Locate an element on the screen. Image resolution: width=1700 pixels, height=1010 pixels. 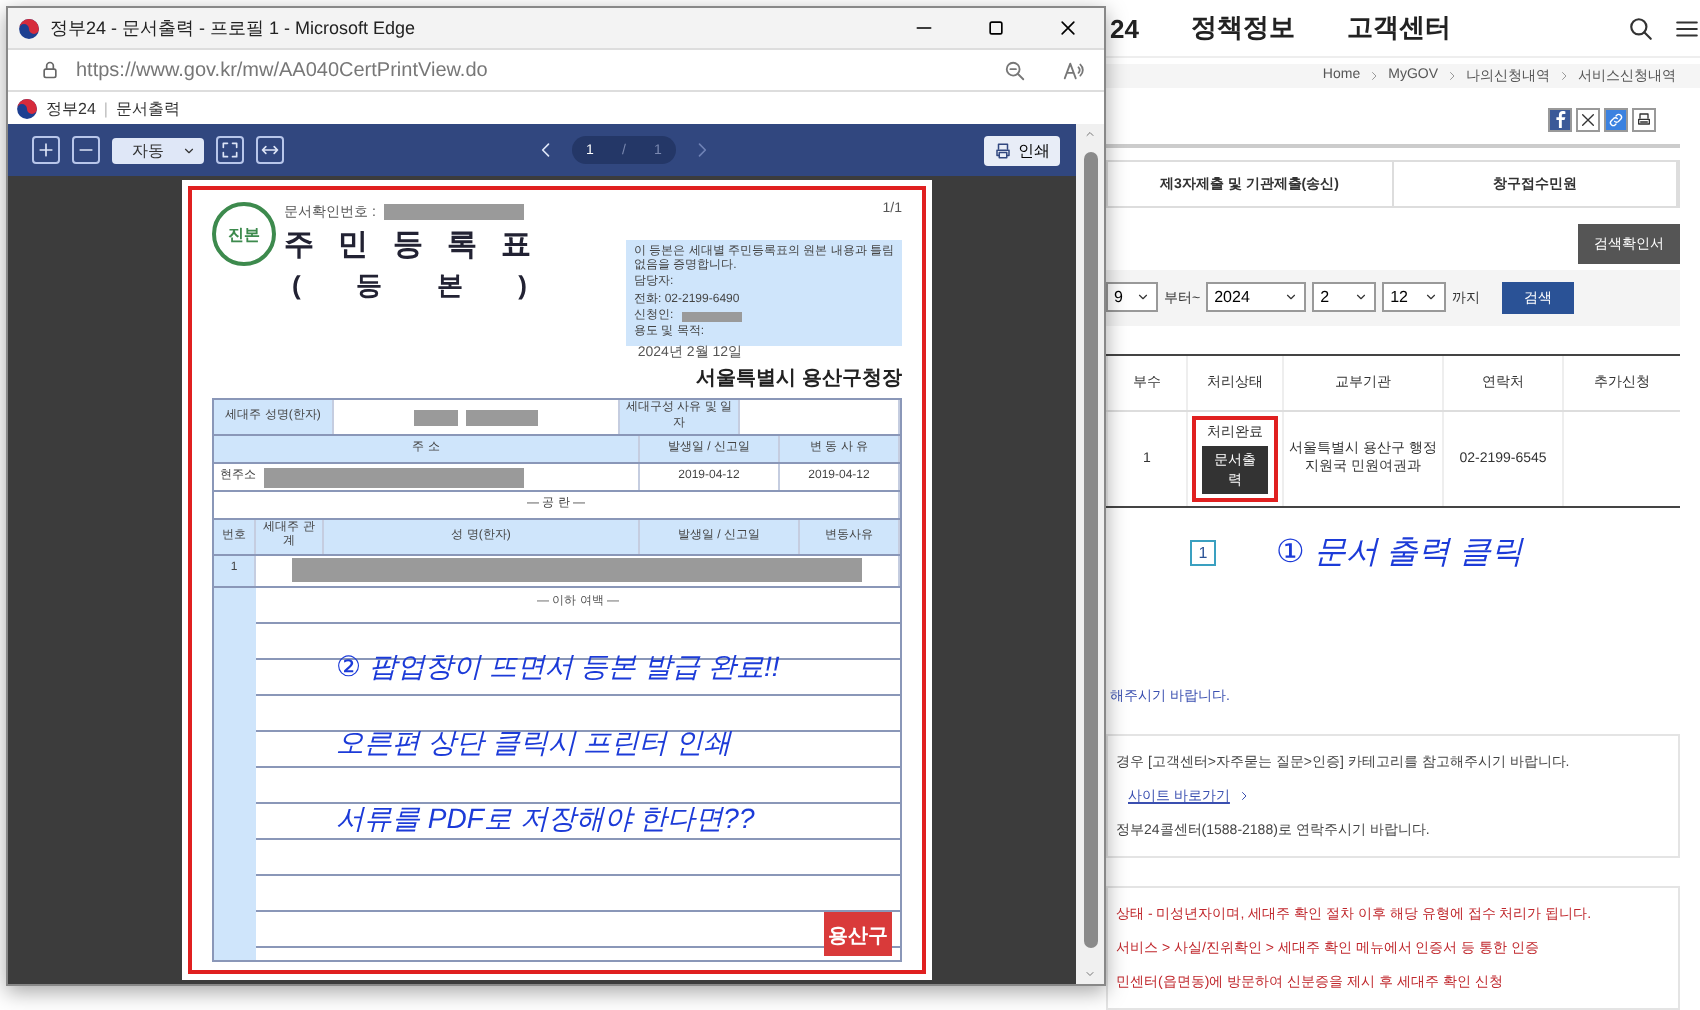
nav-link: 고객센터 is located at coordinates (1398, 28).